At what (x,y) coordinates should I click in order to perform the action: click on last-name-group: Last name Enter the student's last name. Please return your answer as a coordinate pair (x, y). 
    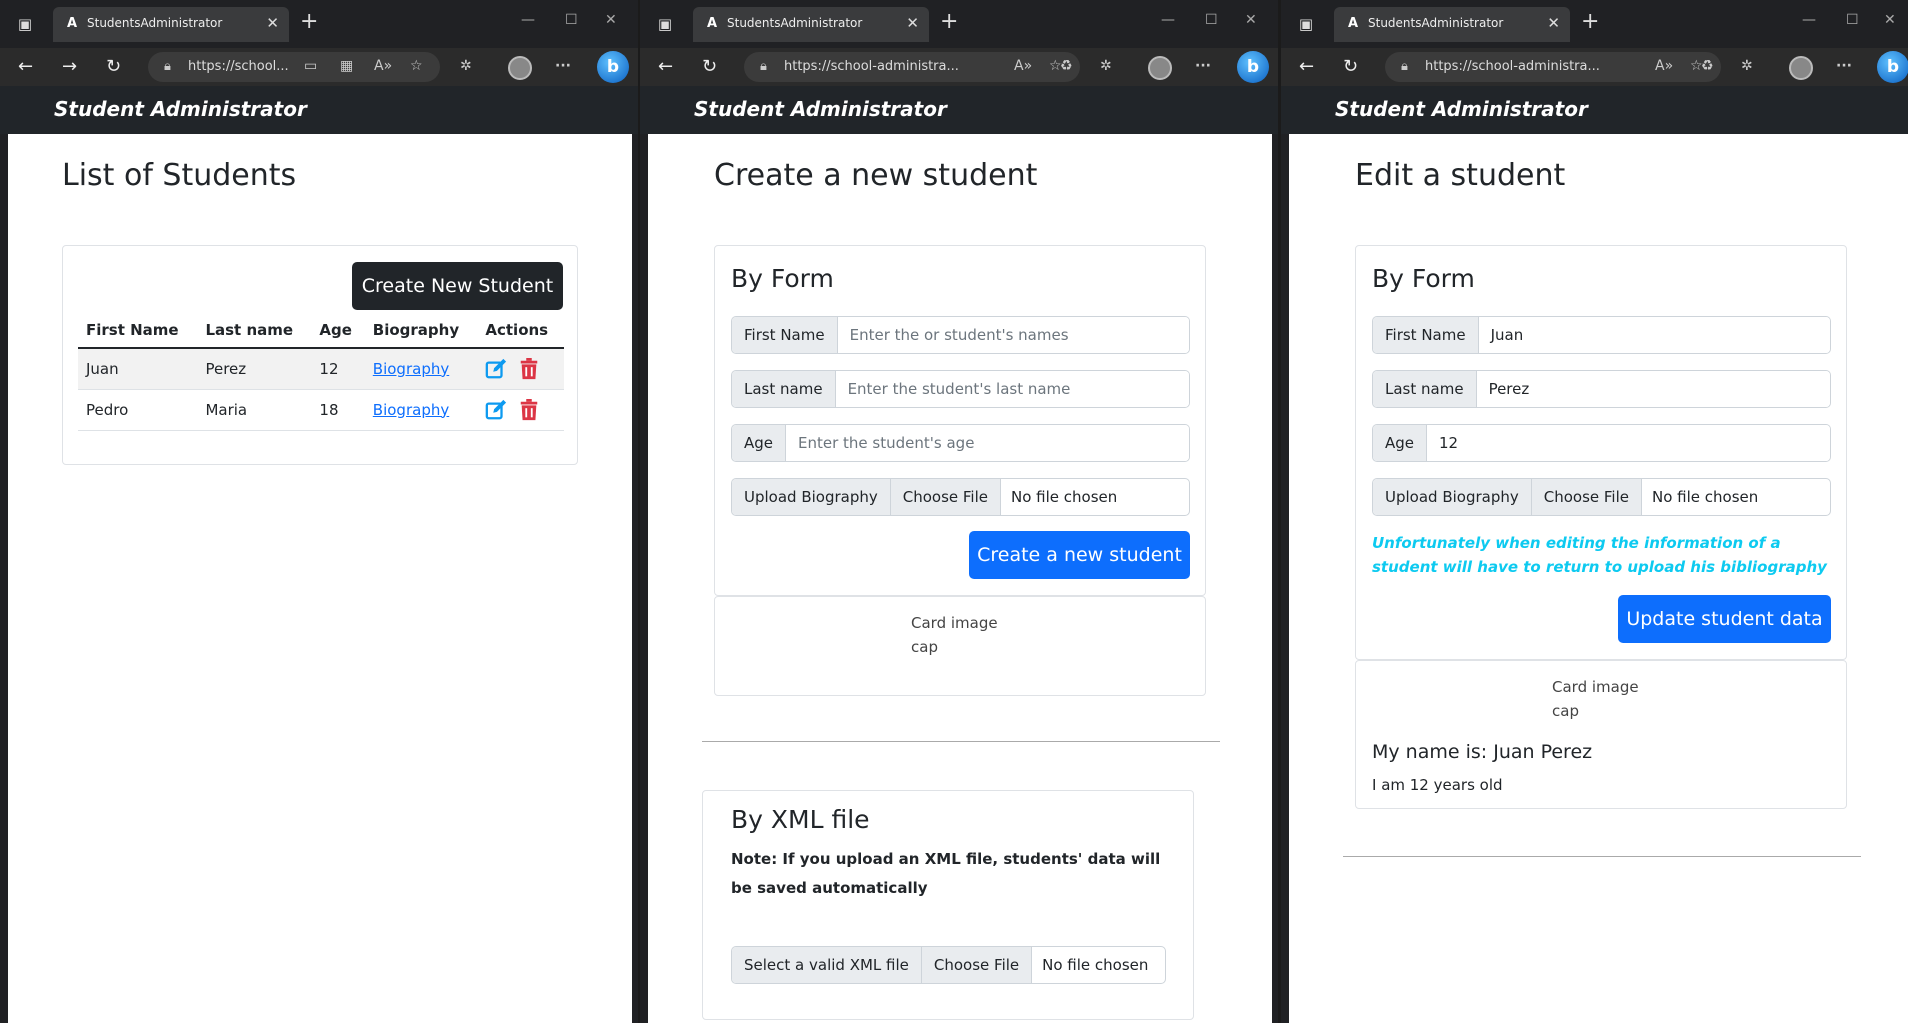
    Looking at the image, I should click on (960, 389).